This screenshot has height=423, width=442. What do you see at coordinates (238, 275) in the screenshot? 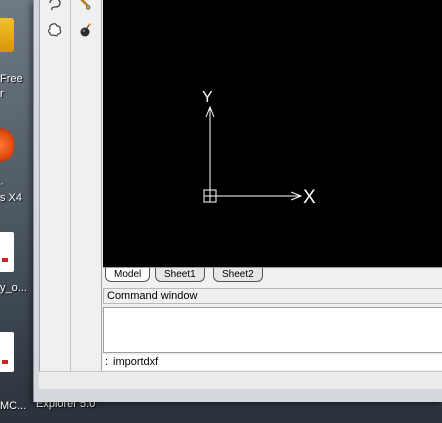
I see `tab-sheet2: Sheet2` at bounding box center [238, 275].